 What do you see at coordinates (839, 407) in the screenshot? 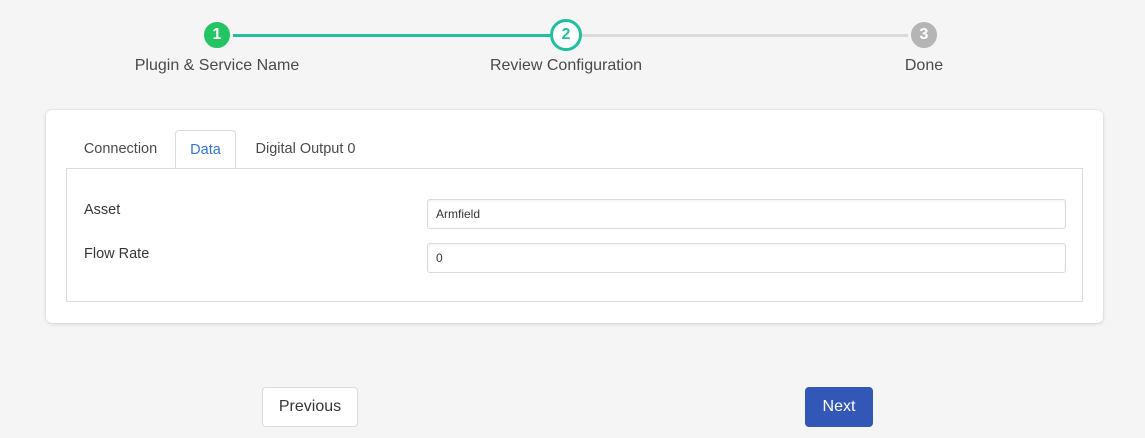
I see `next-button: Next` at bounding box center [839, 407].